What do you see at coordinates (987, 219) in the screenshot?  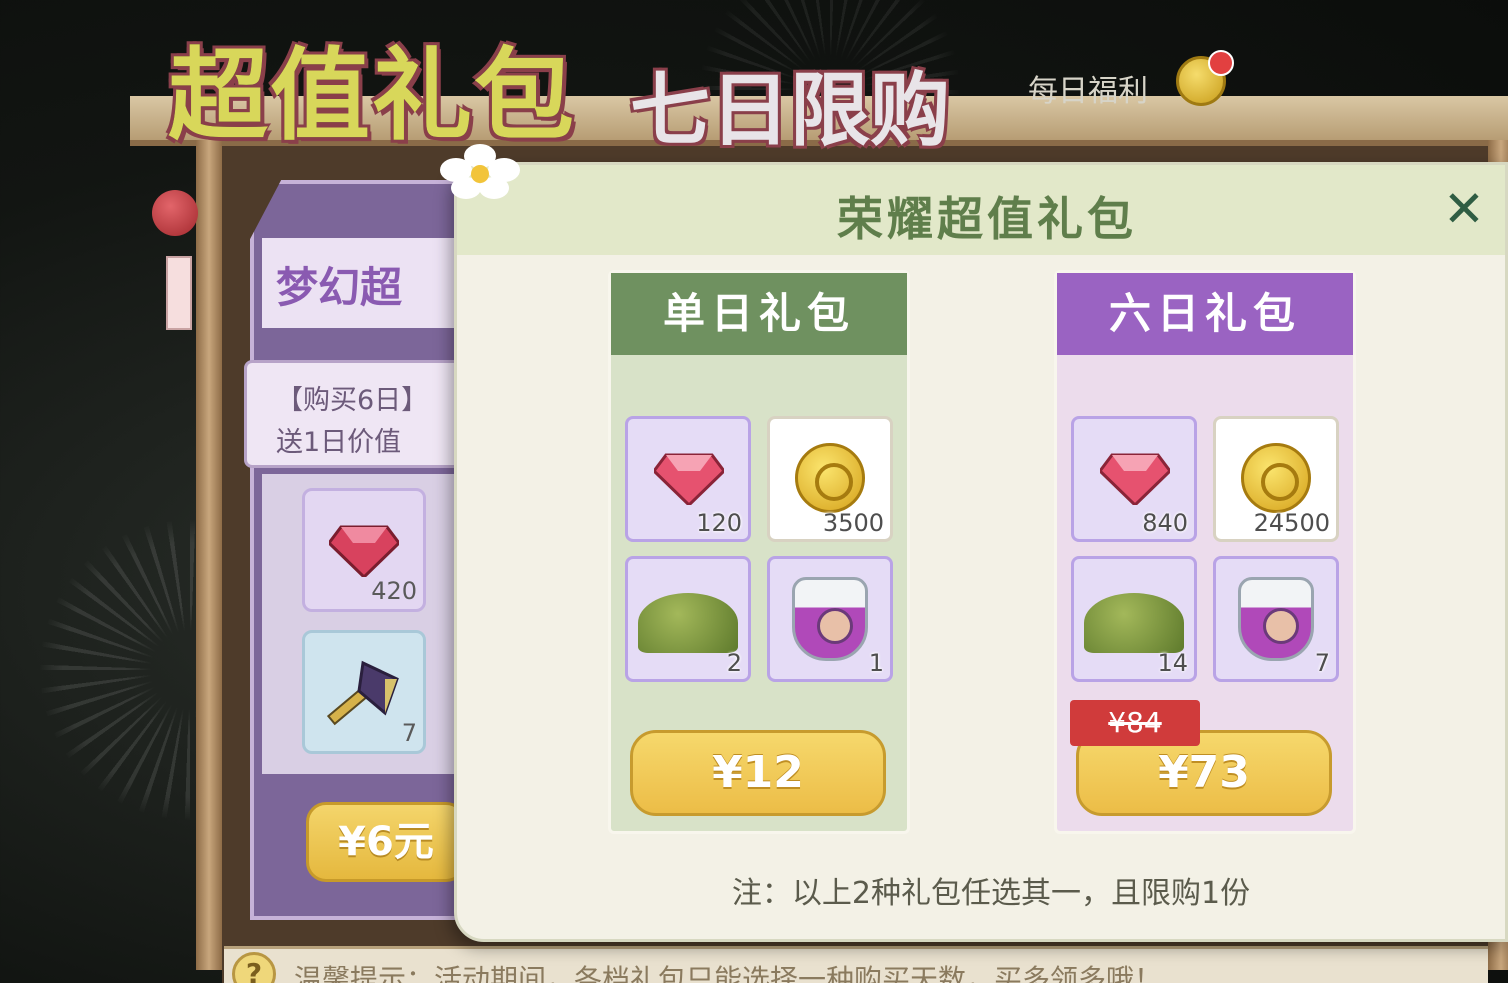 I see `dialog-title: 荣耀超值礼包` at bounding box center [987, 219].